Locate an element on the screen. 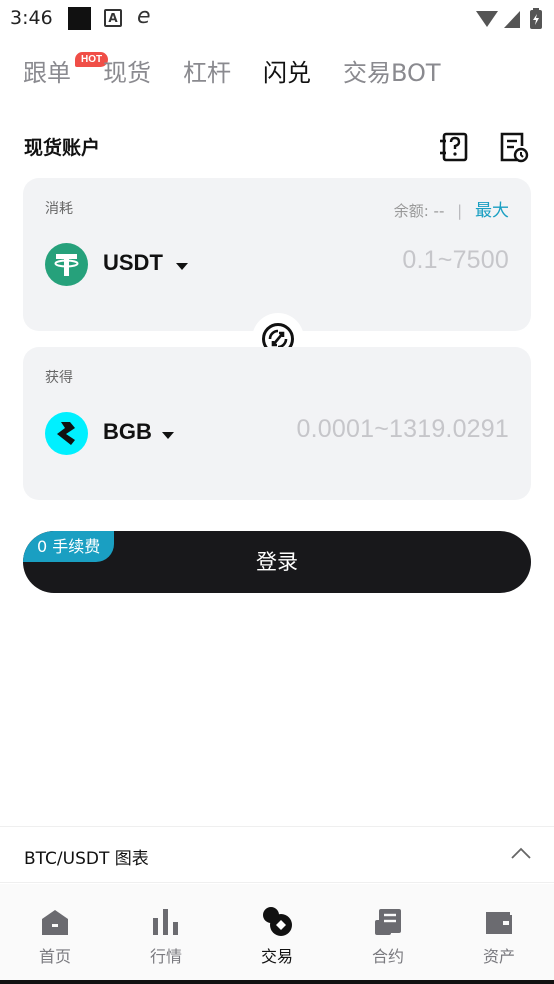  usdt-coin-icon is located at coordinates (66, 264).